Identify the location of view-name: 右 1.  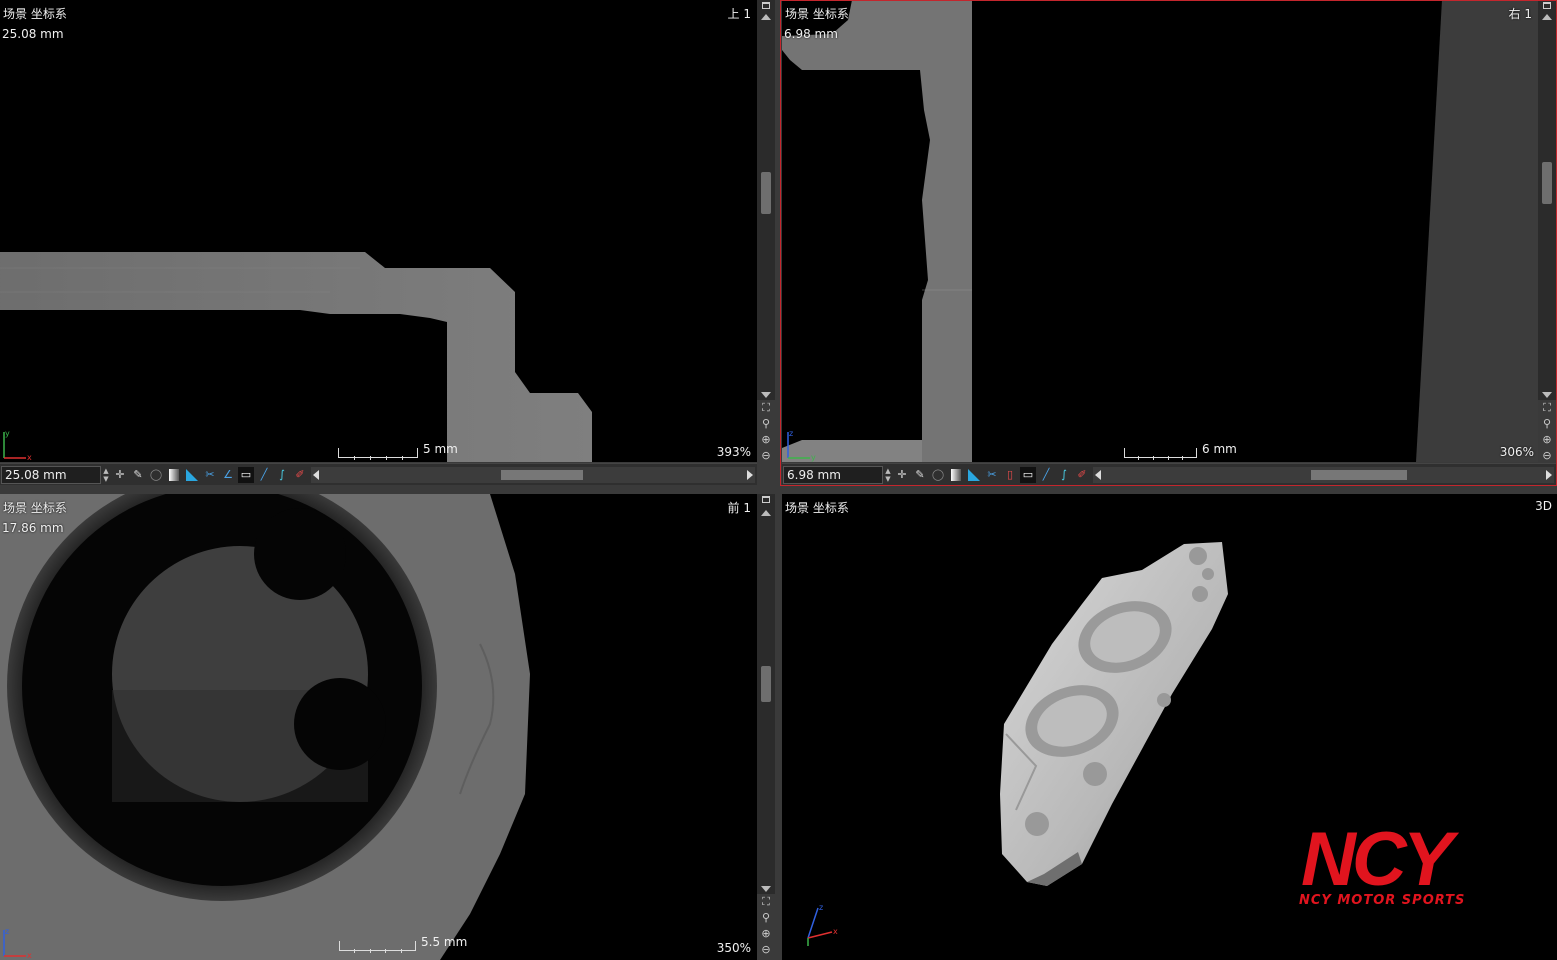
(1520, 14).